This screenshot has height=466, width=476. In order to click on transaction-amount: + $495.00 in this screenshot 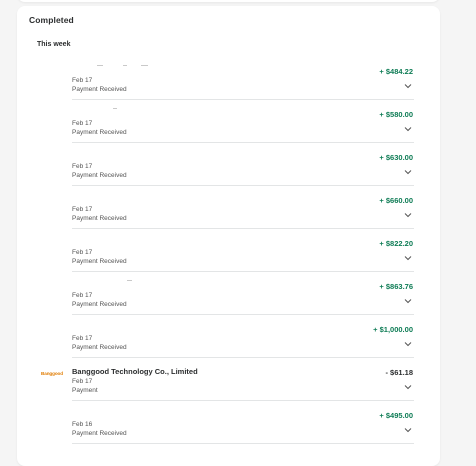, I will do `click(396, 415)`.